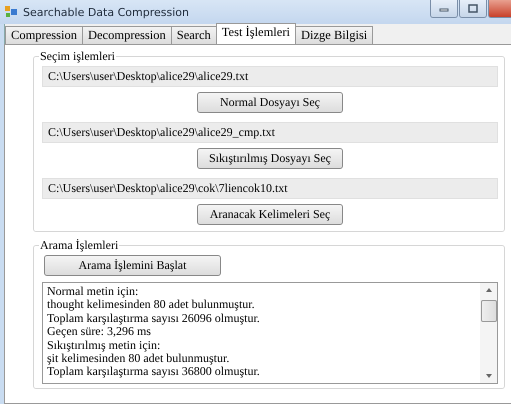 This screenshot has height=404, width=511. I want to click on output-line: thought kelimesinden 80 adet bulunmuştur., so click(151, 305).